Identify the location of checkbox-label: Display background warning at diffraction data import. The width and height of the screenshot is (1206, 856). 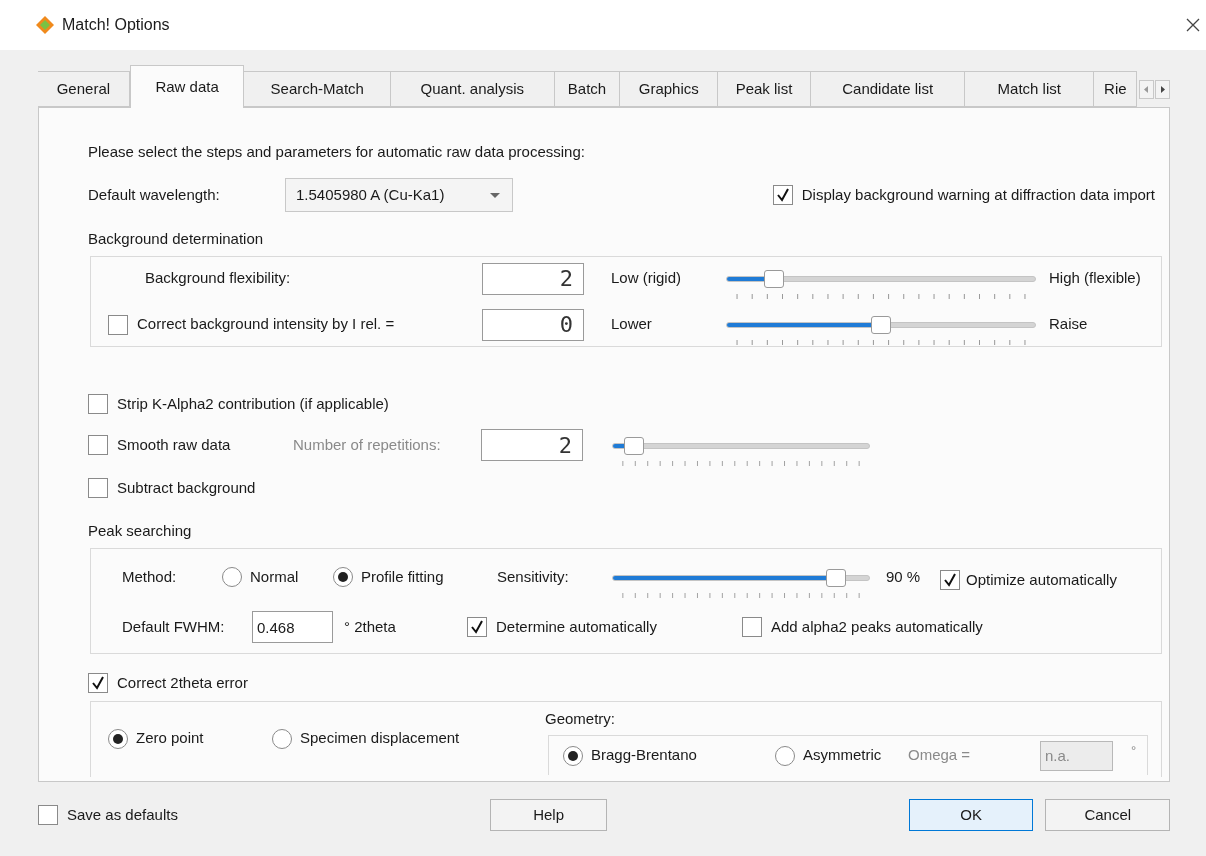
(978, 194).